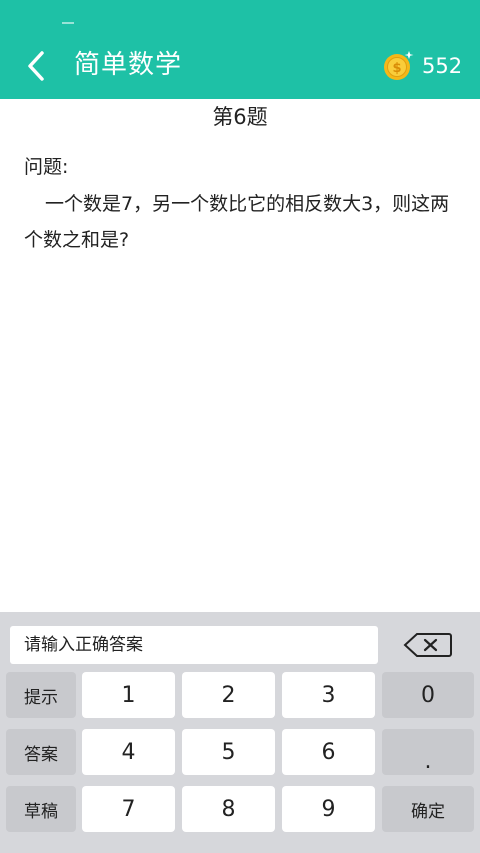 The width and height of the screenshot is (480, 853). Describe the element at coordinates (442, 66) in the screenshot. I see `coin-count: 552` at that location.